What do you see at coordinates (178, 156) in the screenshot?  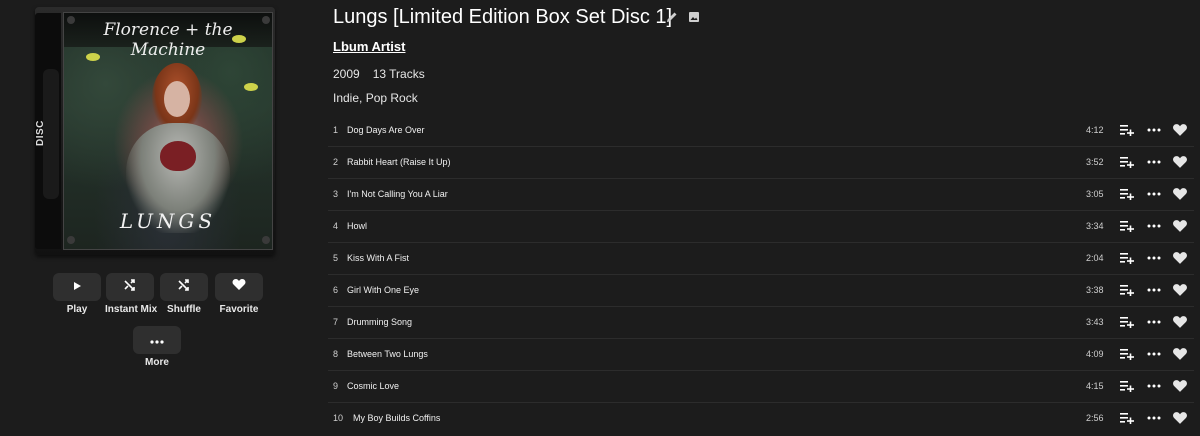 I see `cover-figure-heart` at bounding box center [178, 156].